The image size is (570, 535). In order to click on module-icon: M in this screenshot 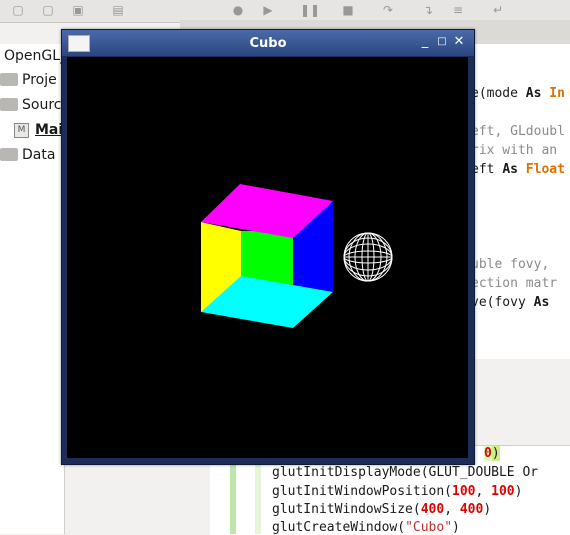, I will do `click(21, 130)`.